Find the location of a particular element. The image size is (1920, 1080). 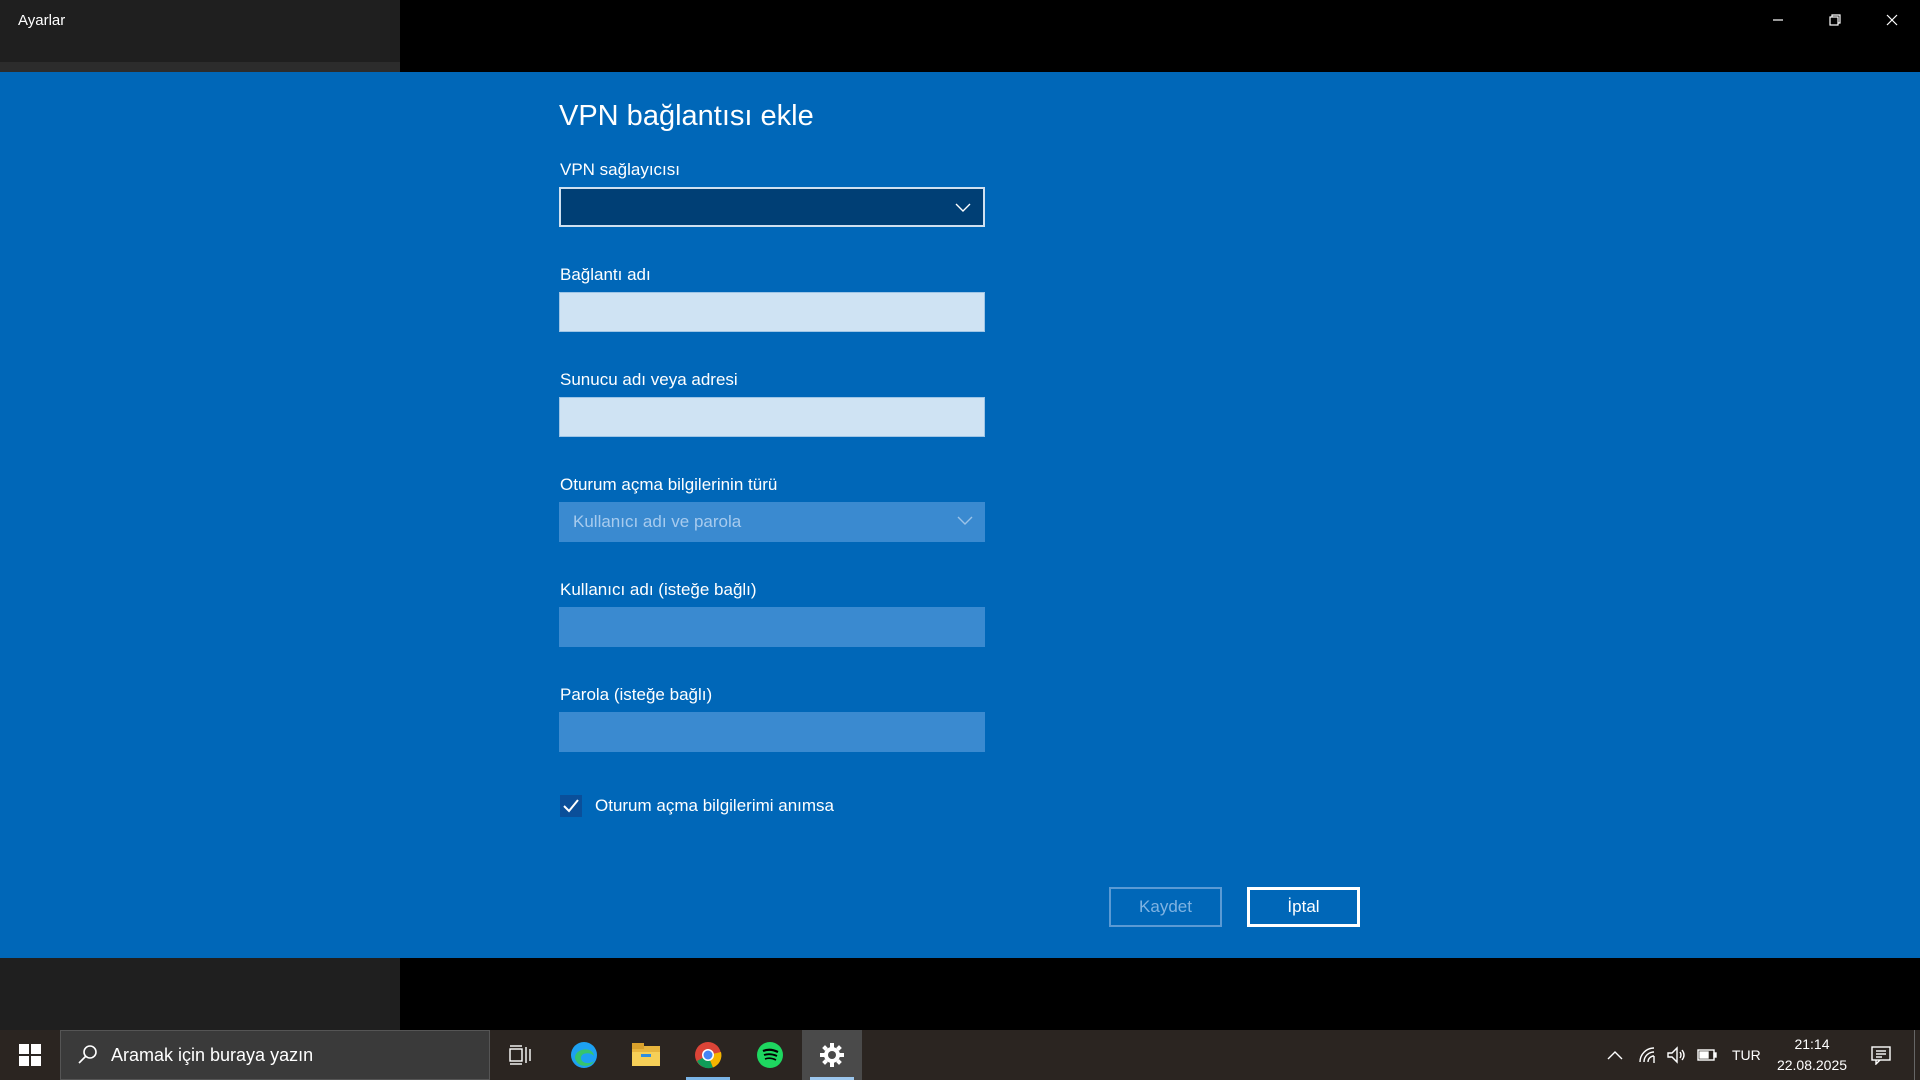

file-explorer-taskbar-button is located at coordinates (646, 1055).